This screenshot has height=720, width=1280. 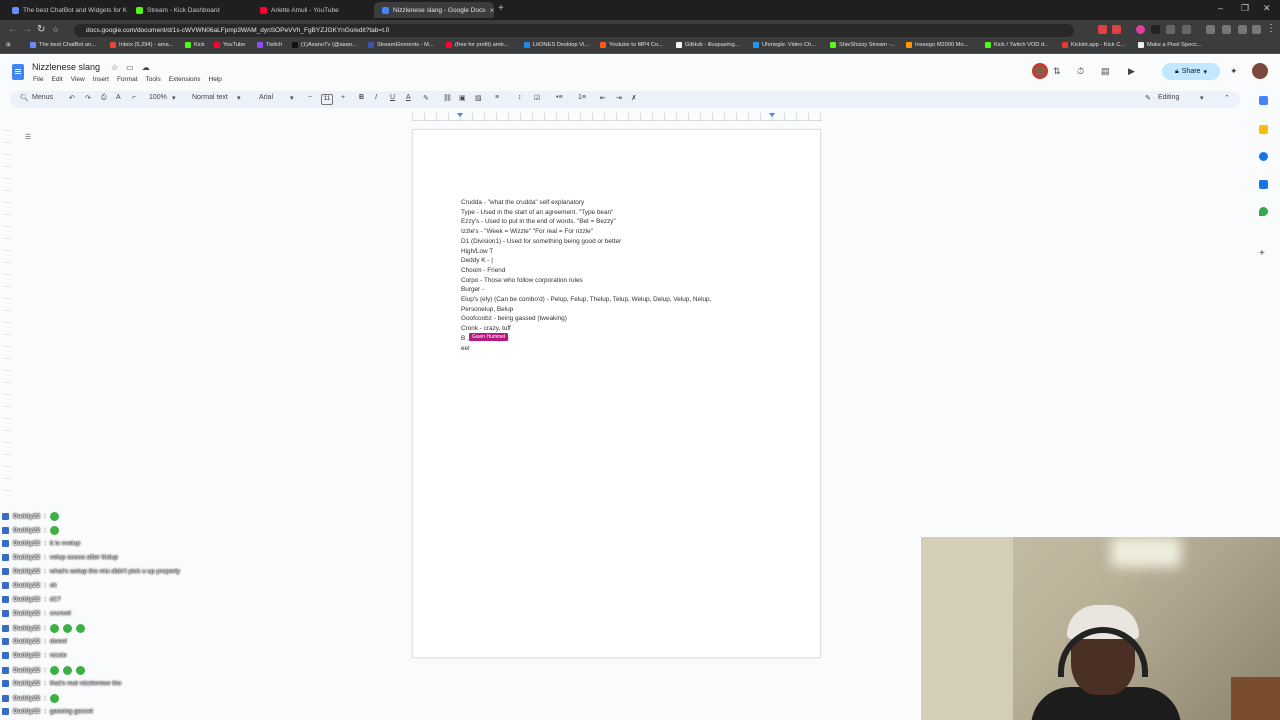 I want to click on close-window-icon: ✕, so click(x=1267, y=8).